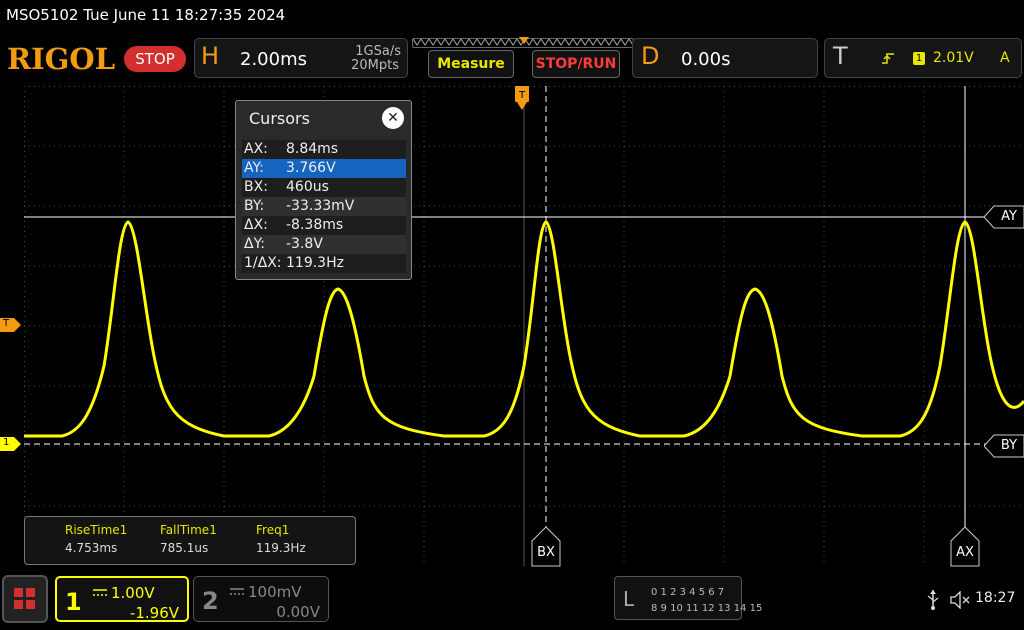  Describe the element at coordinates (155, 59) in the screenshot. I see `run-state-badge: STOP` at that location.